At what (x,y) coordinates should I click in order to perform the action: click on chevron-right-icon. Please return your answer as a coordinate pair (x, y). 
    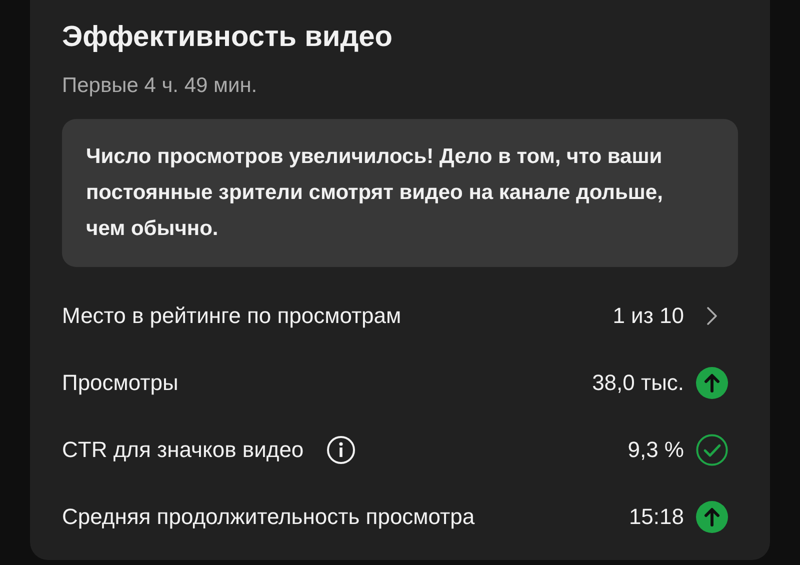
    Looking at the image, I should click on (712, 316).